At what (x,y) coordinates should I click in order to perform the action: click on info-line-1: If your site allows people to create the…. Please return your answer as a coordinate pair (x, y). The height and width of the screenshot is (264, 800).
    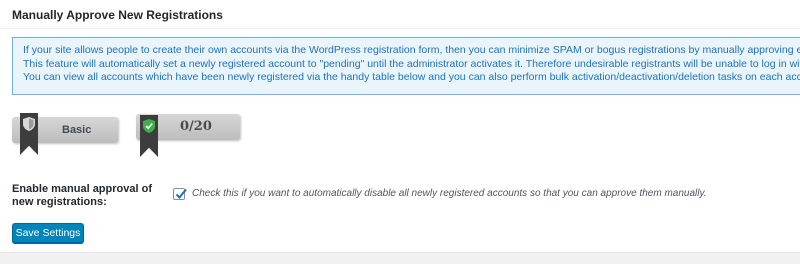
    Looking at the image, I should click on (411, 50).